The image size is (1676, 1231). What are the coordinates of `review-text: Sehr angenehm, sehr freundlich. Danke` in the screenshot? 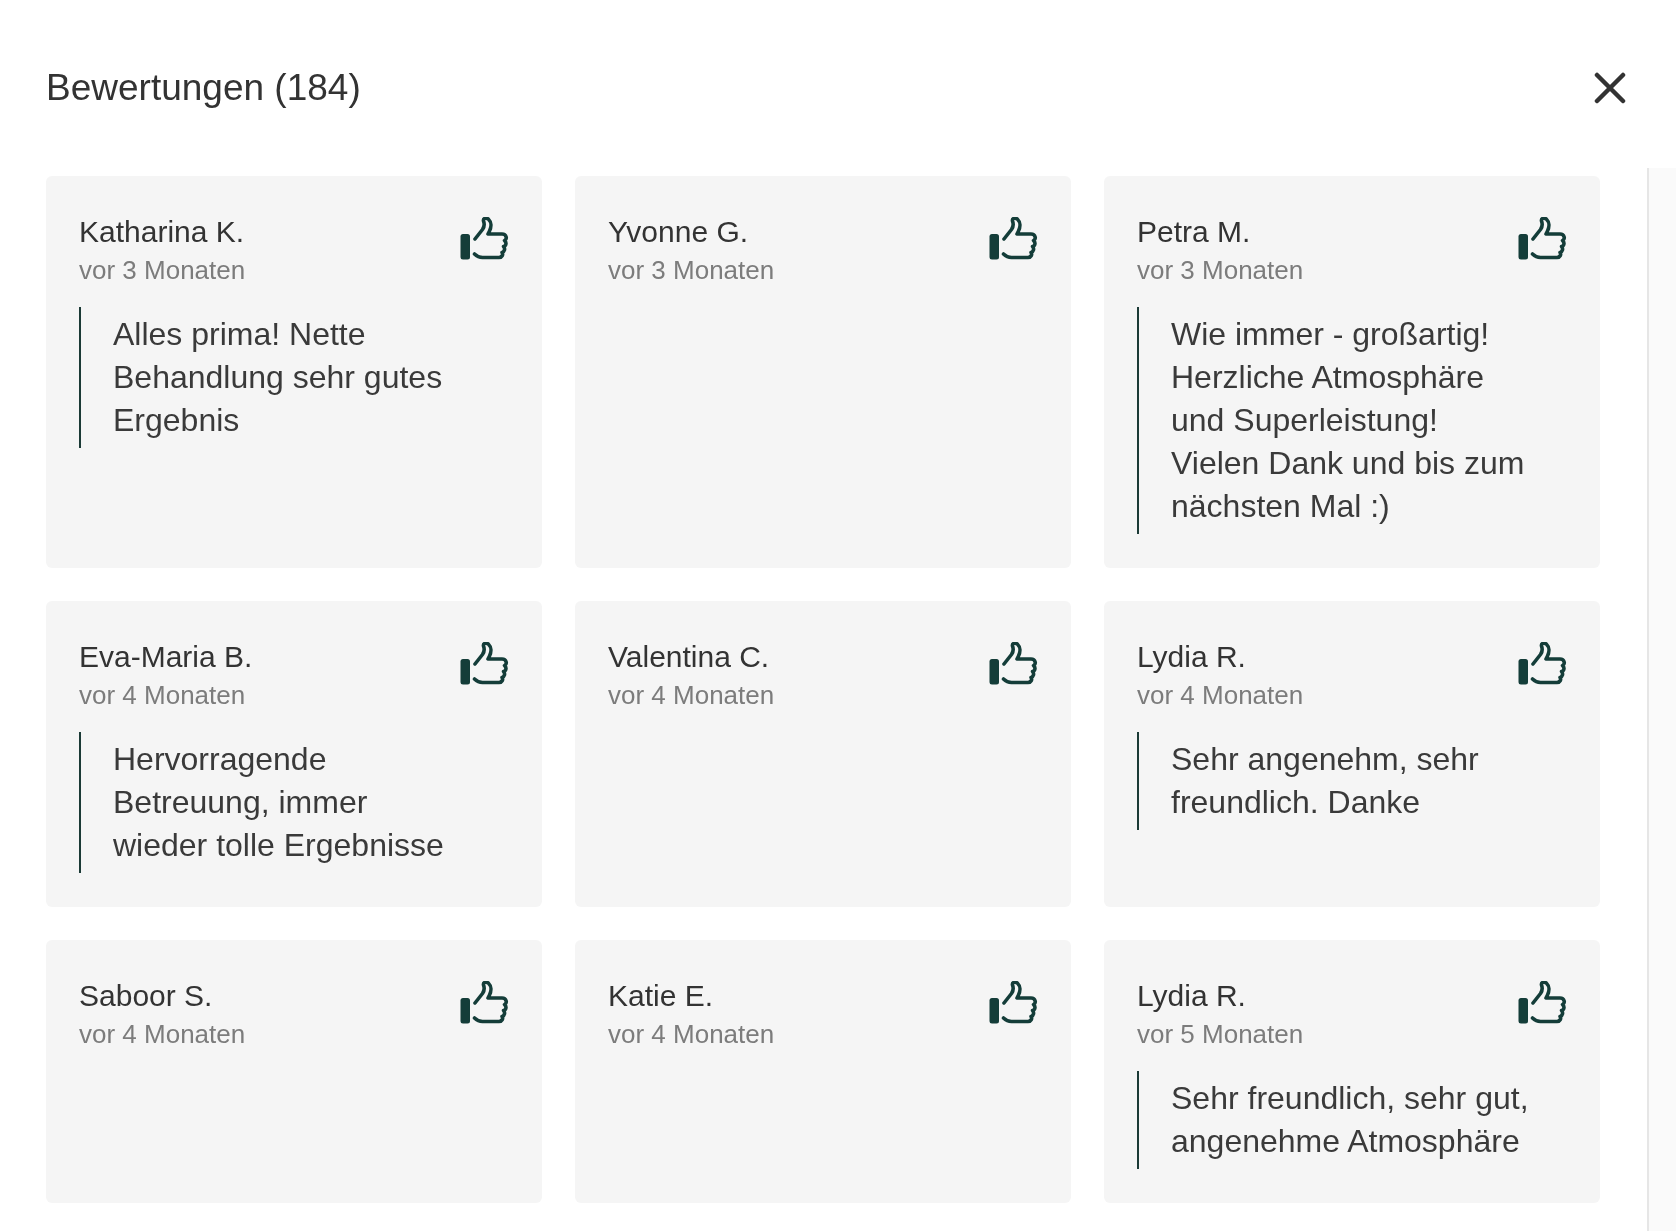 It's located at (1352, 781).